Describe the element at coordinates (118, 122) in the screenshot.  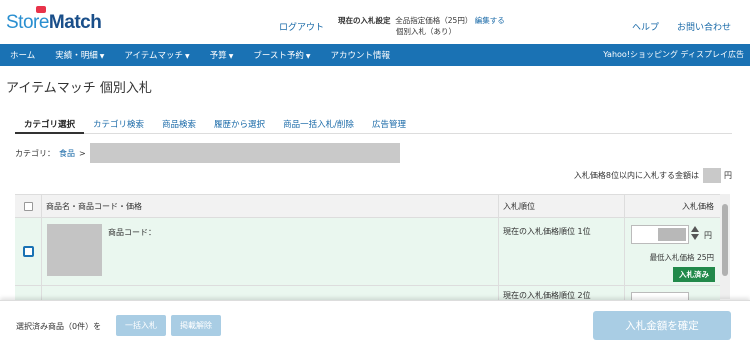
I see `tab-category-search: カテゴリ検索` at that location.